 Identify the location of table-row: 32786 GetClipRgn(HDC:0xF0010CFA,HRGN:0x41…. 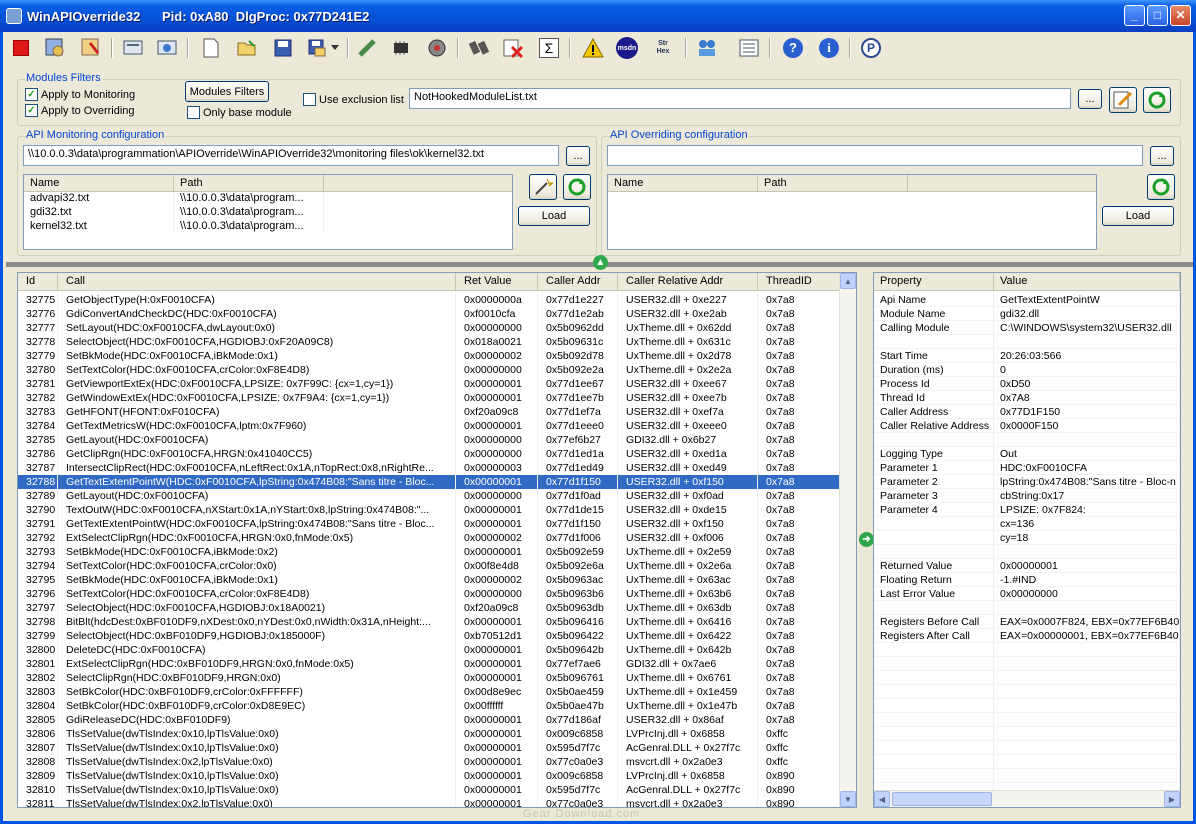
(437, 454).